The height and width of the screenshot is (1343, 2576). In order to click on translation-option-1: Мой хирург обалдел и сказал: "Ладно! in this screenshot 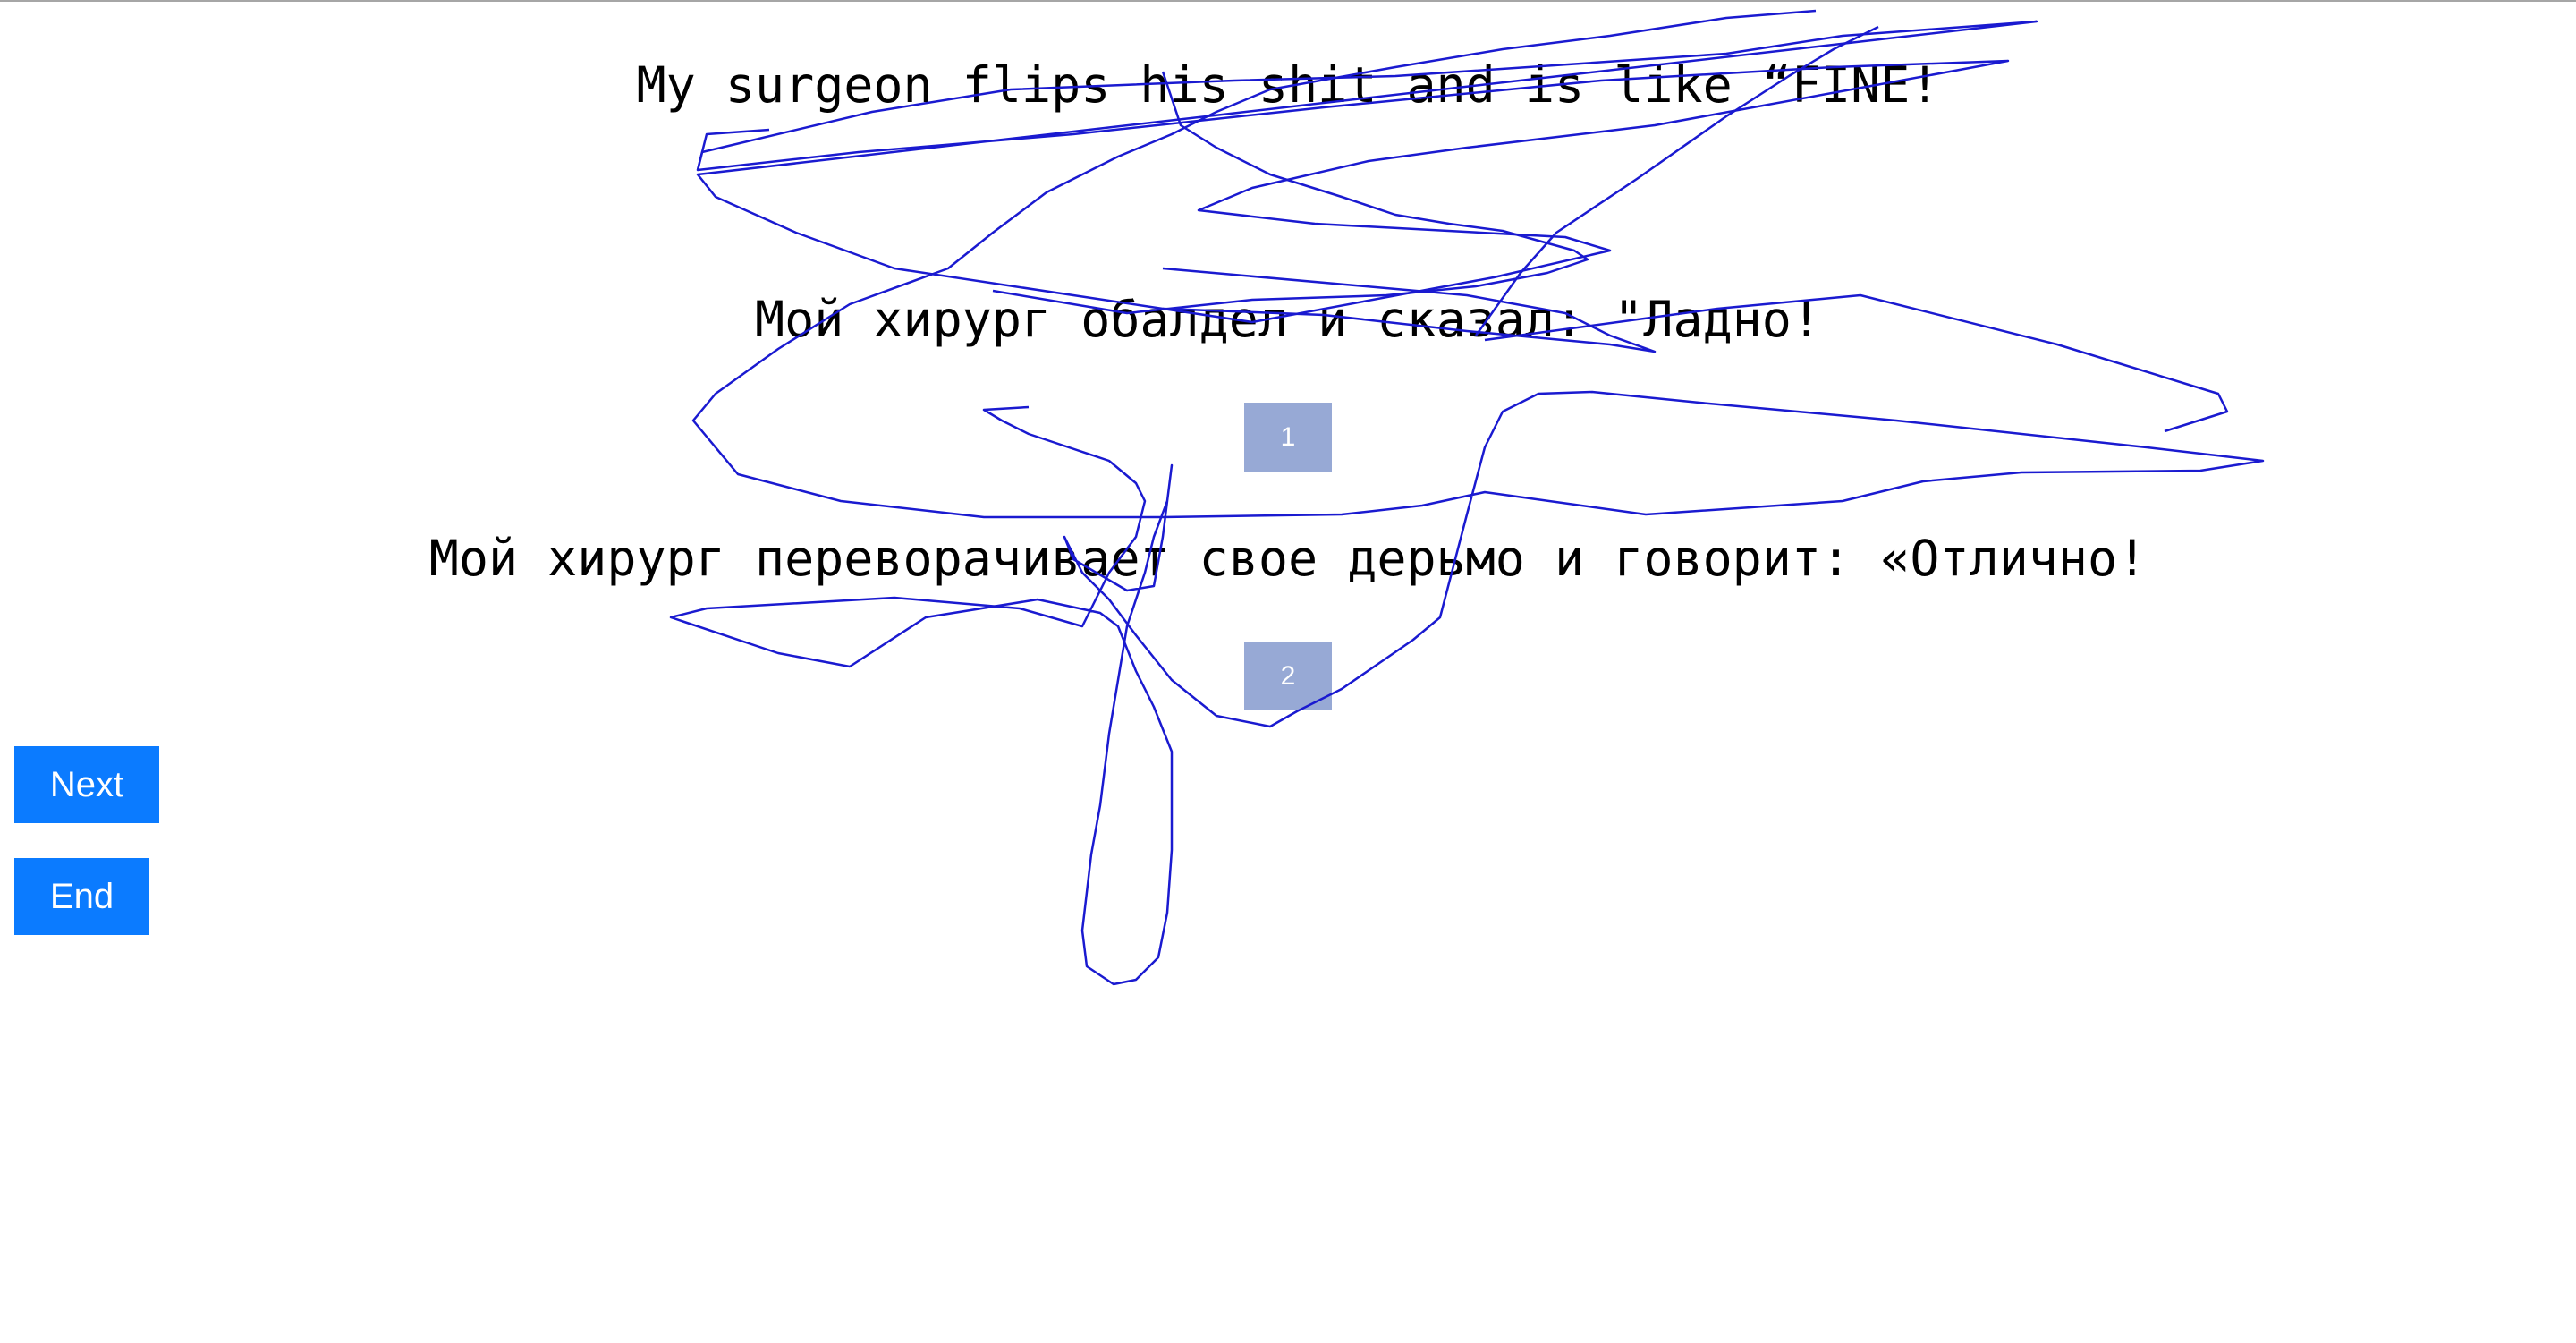, I will do `click(1288, 320)`.